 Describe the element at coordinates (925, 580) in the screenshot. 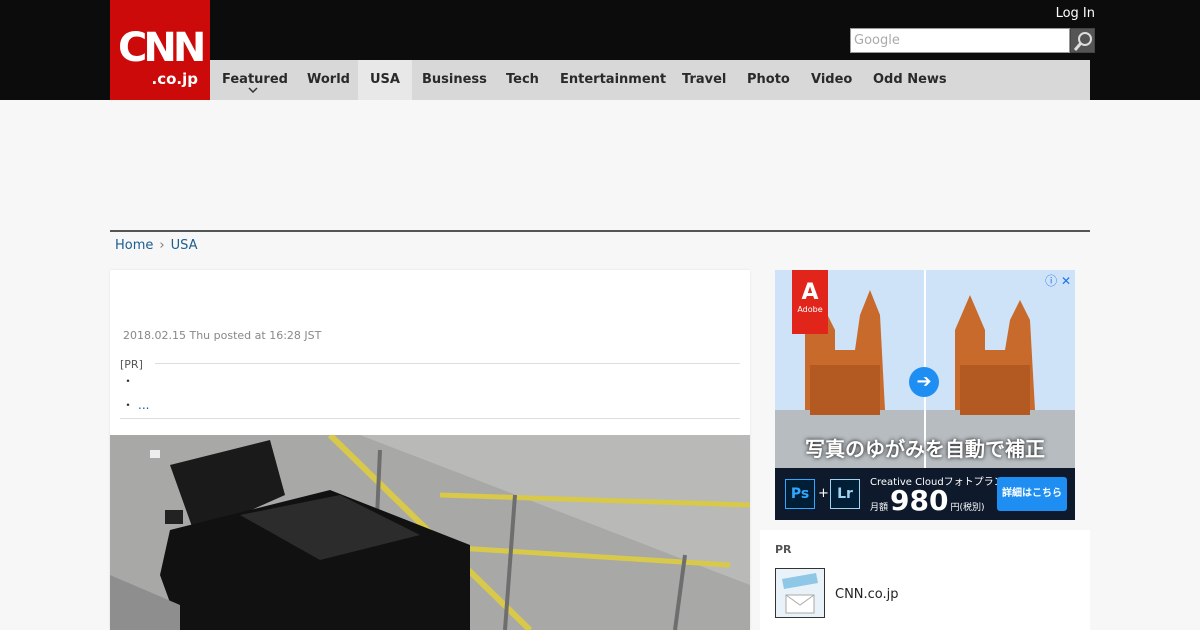

I see `pr-box: PR CNN.co.jp` at that location.